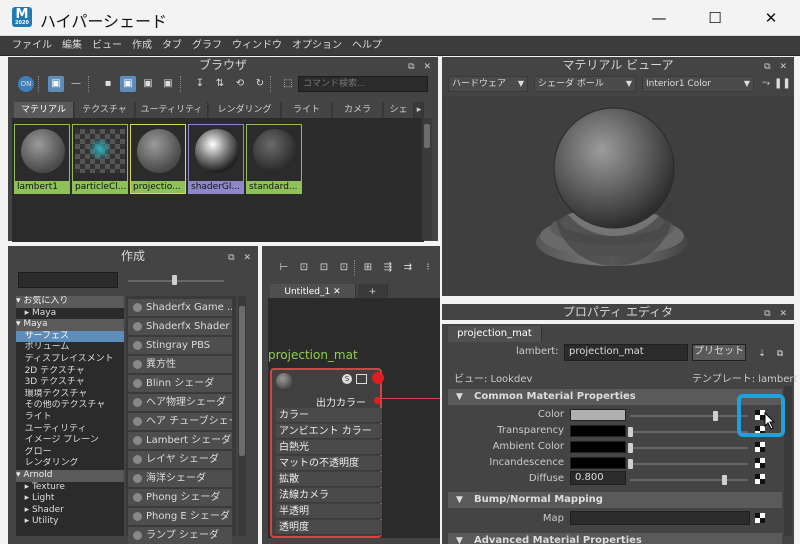  What do you see at coordinates (598, 478) in the screenshot?
I see `attr-value-field: 0.800` at bounding box center [598, 478].